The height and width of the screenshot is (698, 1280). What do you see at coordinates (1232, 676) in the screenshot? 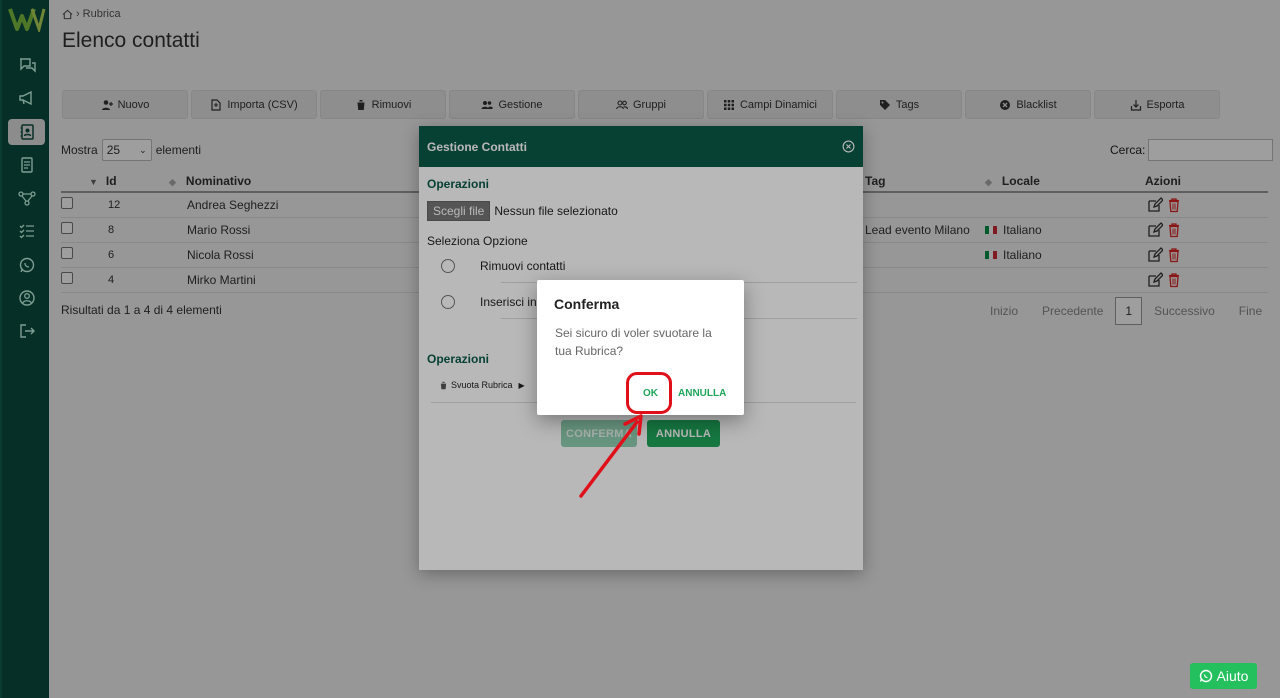
I see `help-label: Aiuto` at bounding box center [1232, 676].